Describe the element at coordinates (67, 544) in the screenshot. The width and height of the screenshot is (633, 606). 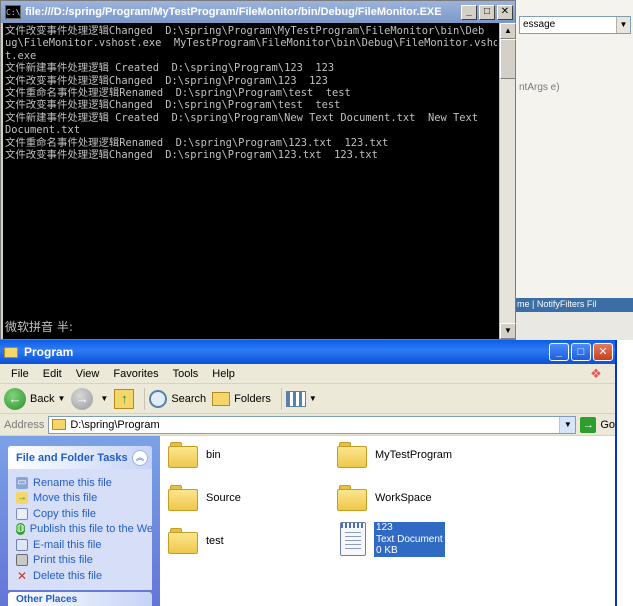
I see `task-label: E-mail this file` at that location.